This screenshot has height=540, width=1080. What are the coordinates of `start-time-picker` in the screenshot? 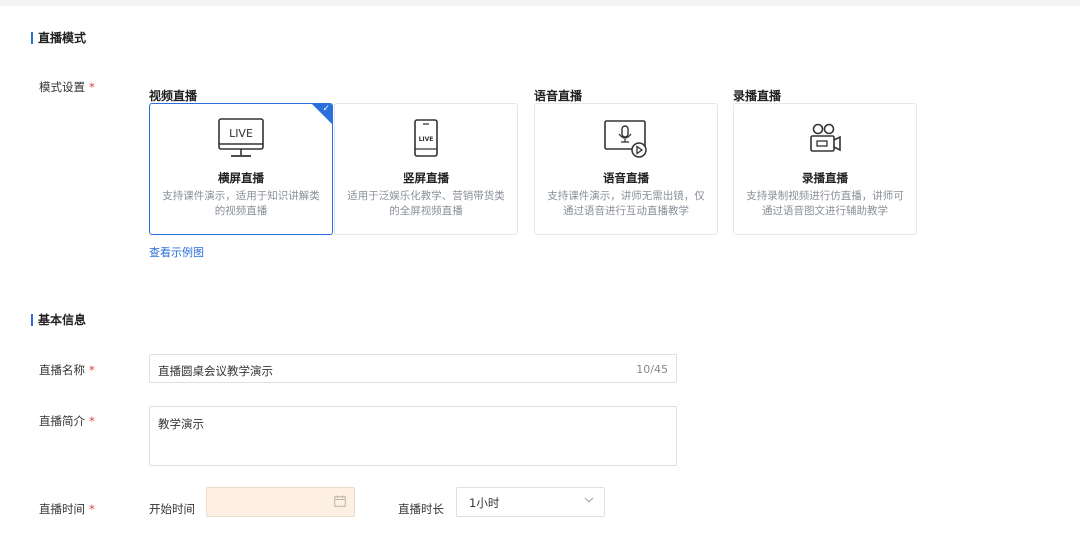 It's located at (280, 502).